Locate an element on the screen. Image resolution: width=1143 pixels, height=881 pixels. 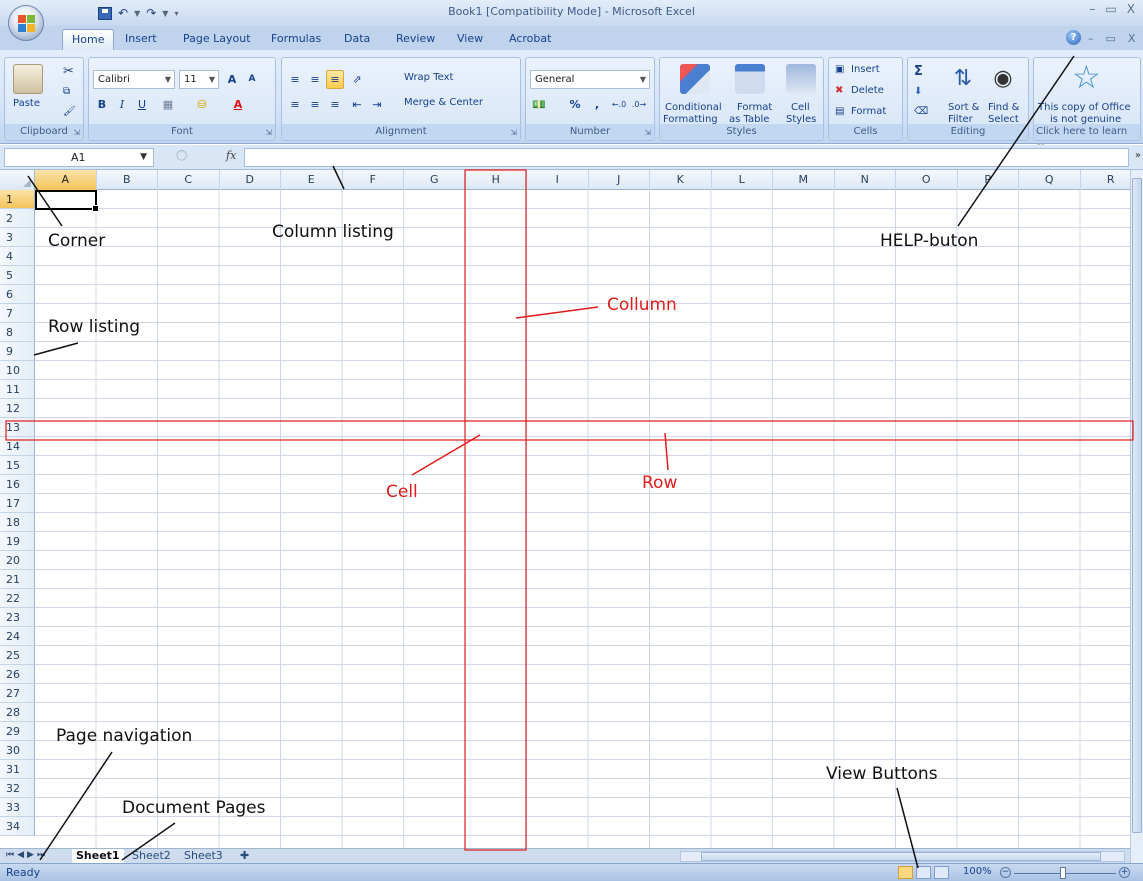
help-icon: ? is located at coordinates (1073, 37).